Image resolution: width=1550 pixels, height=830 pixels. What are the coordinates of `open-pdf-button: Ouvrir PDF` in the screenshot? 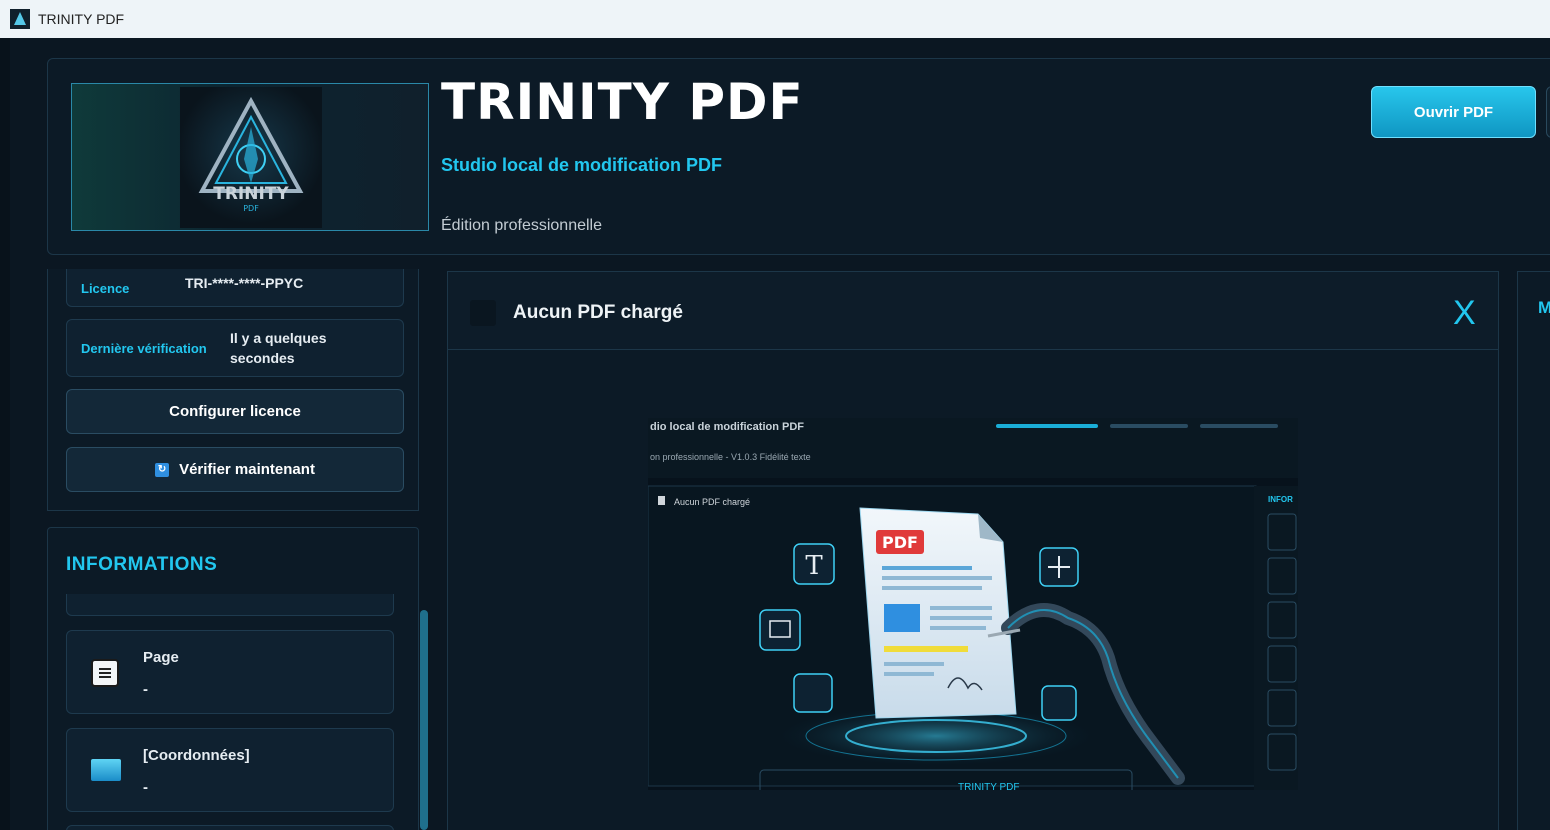 It's located at (1453, 112).